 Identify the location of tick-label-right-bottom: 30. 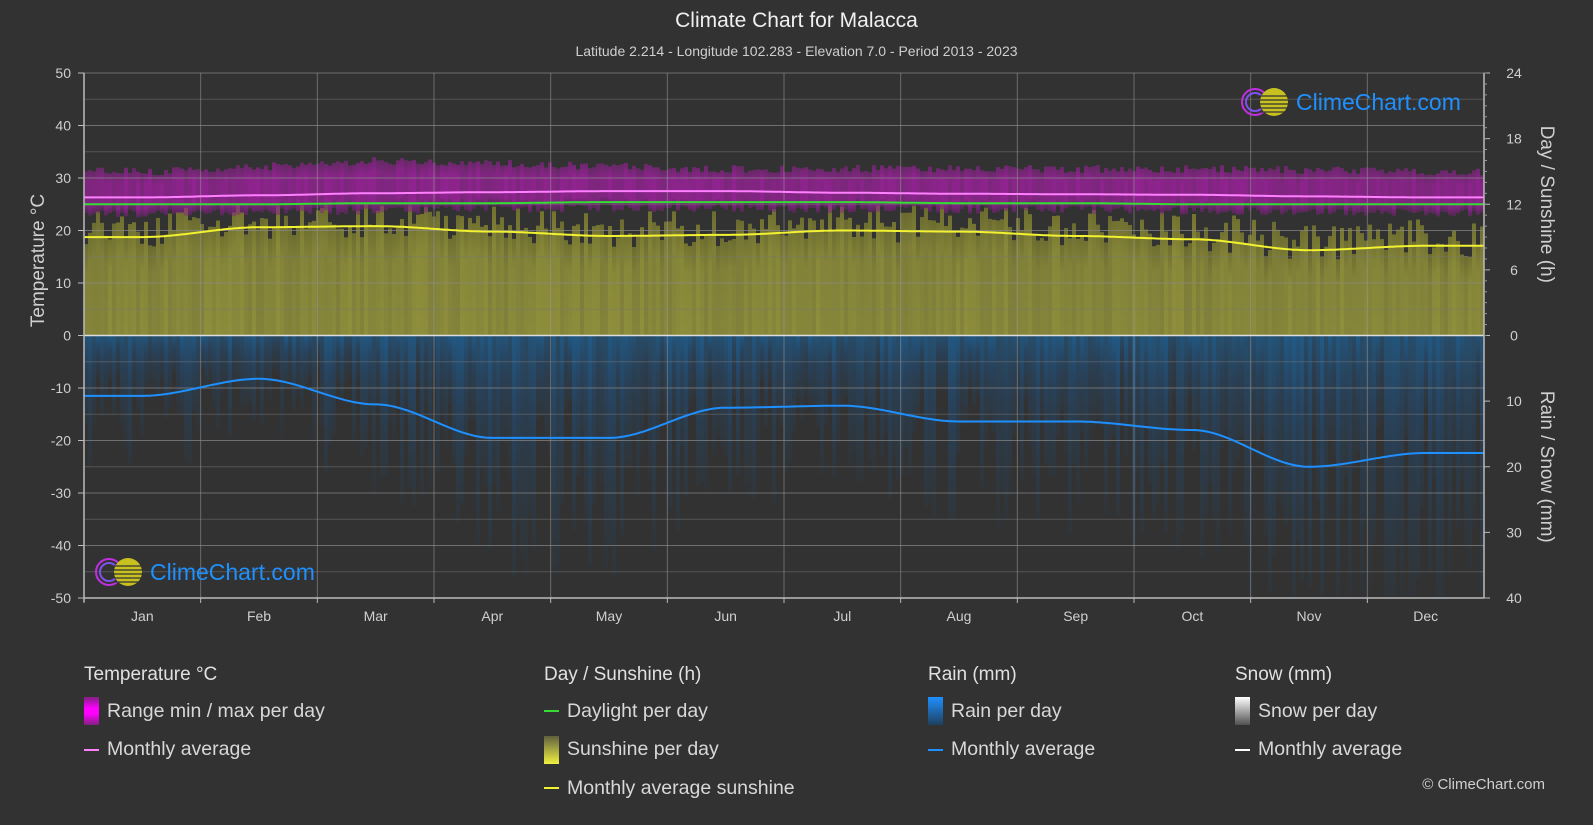
(1514, 532).